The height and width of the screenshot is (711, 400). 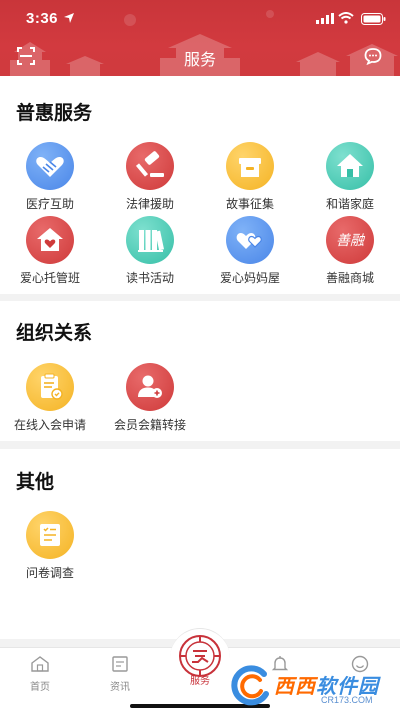 I want to click on service-story-collection: 故事征集, so click(x=250, y=177).